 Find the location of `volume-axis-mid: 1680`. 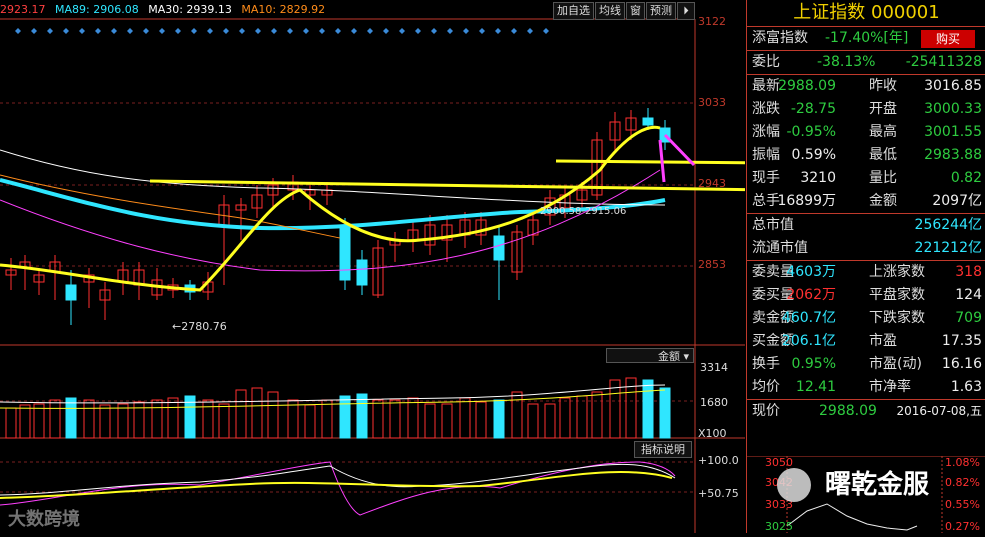

volume-axis-mid: 1680 is located at coordinates (714, 402).